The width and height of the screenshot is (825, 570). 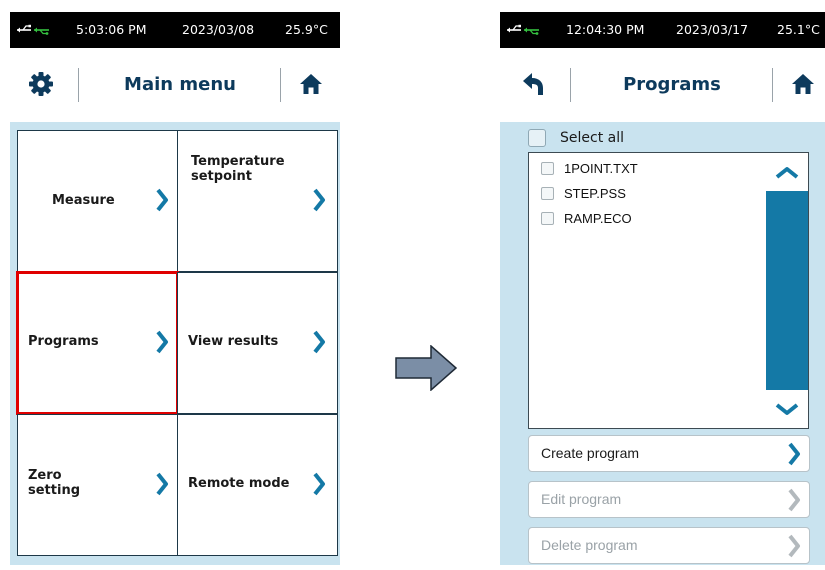 What do you see at coordinates (306, 29) in the screenshot?
I see `status-temperature: 25.9°C` at bounding box center [306, 29].